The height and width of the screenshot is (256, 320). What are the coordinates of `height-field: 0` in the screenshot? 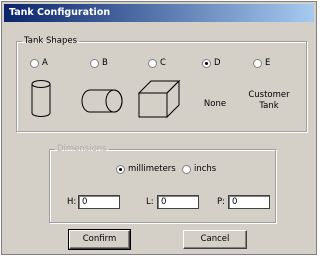 It's located at (99, 202).